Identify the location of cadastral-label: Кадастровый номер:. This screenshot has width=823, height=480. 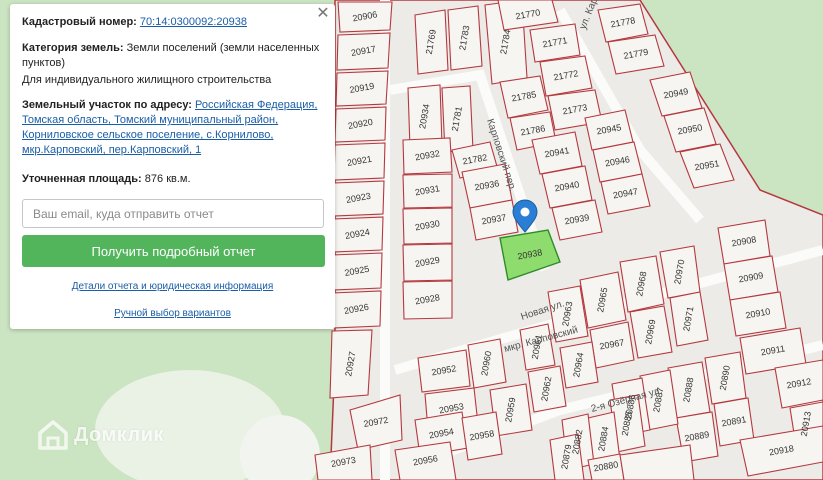
(79, 22).